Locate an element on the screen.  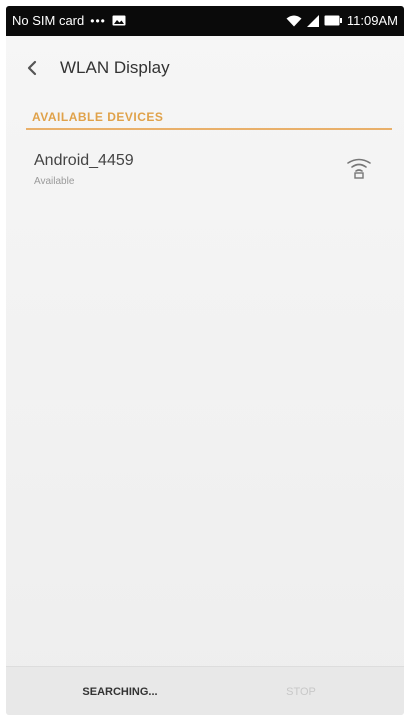
clock: 11:09AM is located at coordinates (372, 20).